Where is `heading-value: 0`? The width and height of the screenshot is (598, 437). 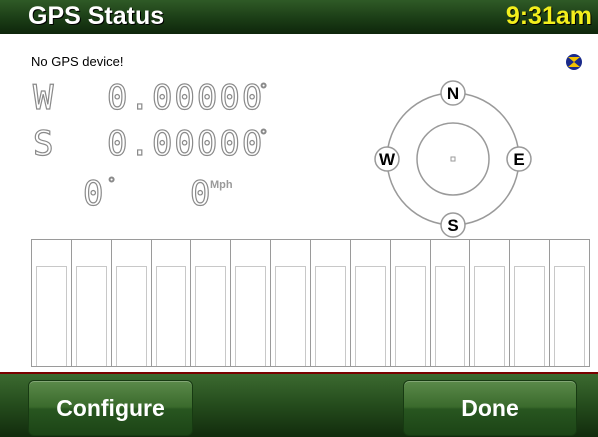
heading-value: 0 is located at coordinates (94, 193).